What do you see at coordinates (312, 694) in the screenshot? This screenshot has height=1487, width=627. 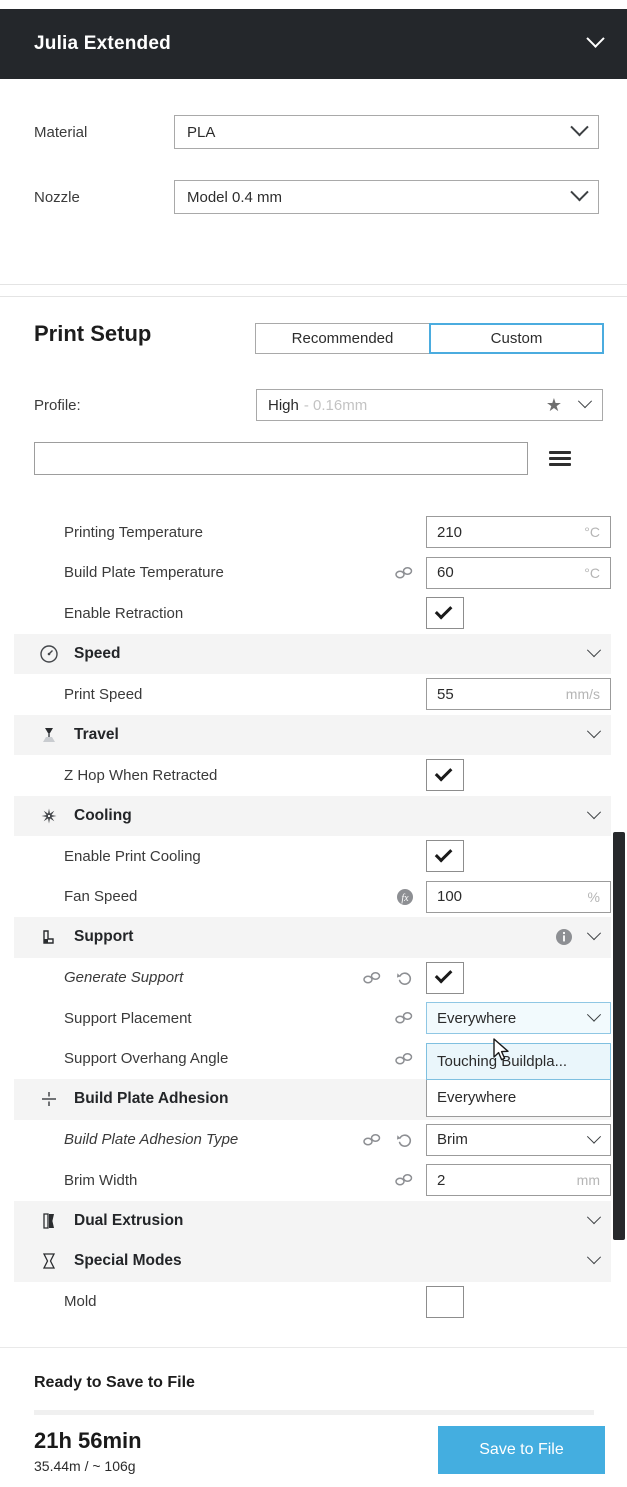 I see `setting-row-print-speed: Print Speed 55 mm/s` at bounding box center [312, 694].